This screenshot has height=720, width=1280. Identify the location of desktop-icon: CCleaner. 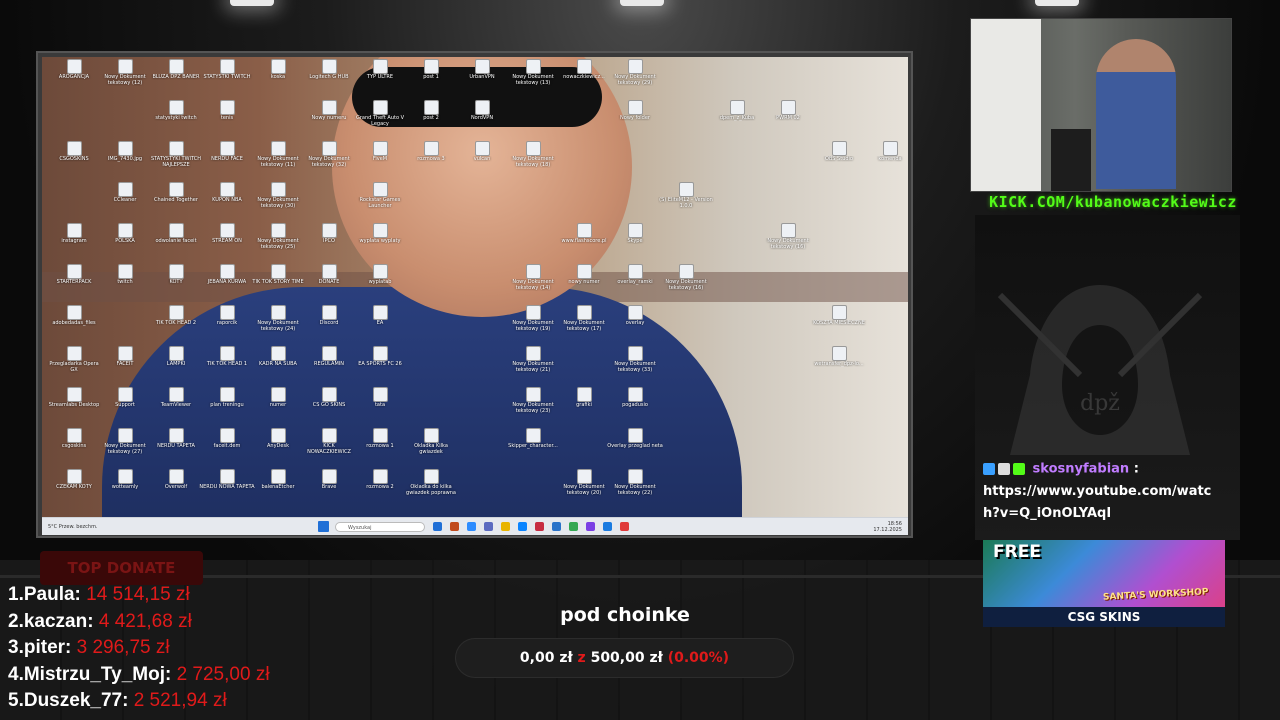
(125, 192).